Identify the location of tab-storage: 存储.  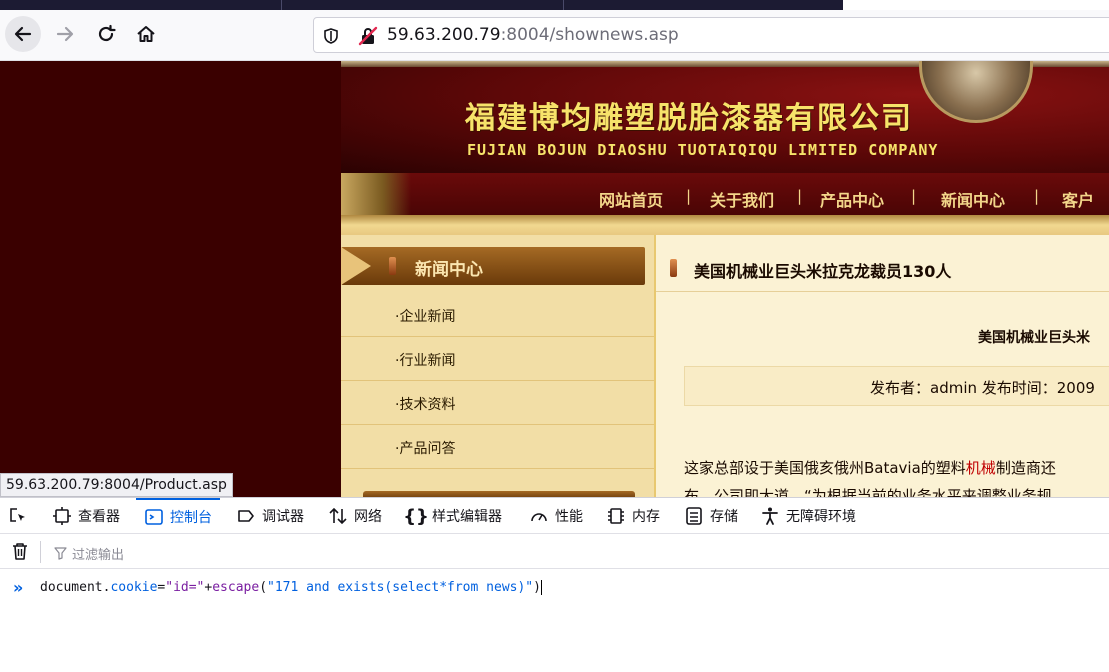
(711, 516).